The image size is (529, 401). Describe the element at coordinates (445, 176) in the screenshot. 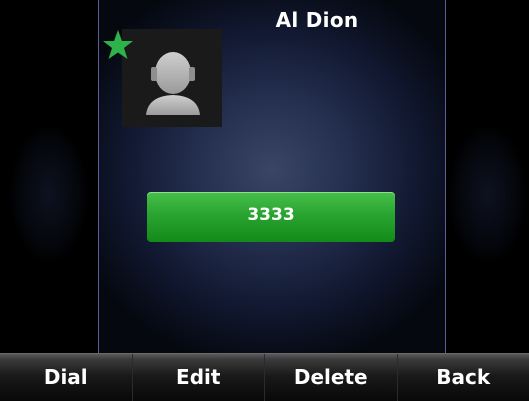

I see `right-divider` at that location.